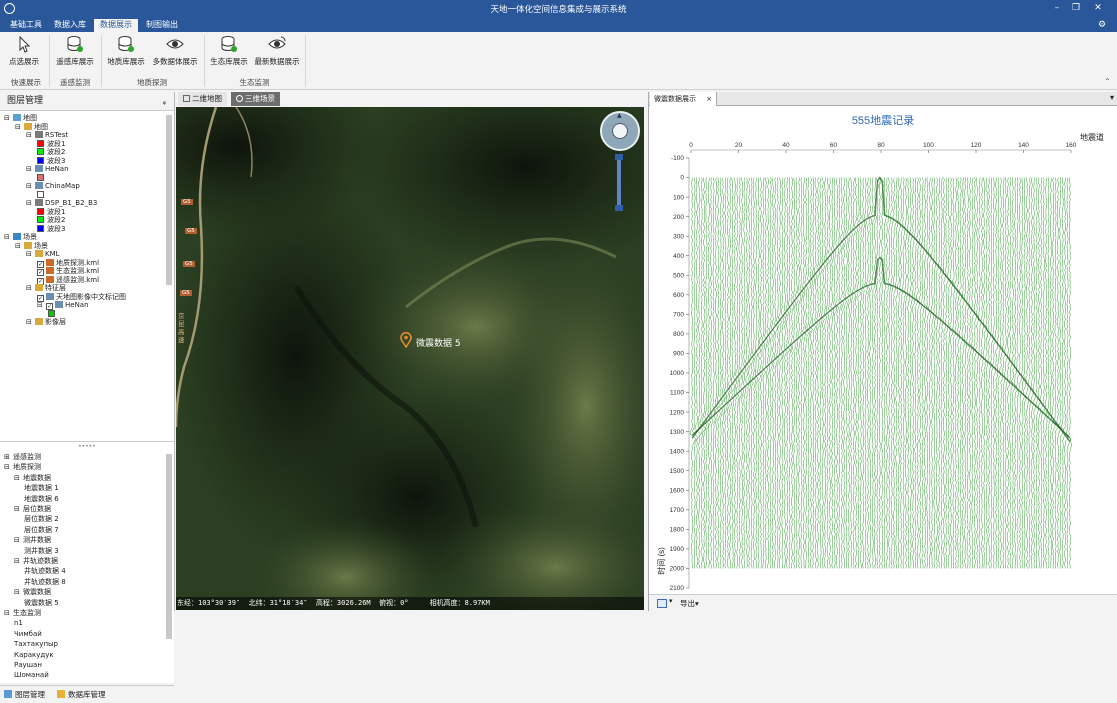  Describe the element at coordinates (709, 99) in the screenshot. I see `close-tab-icon: ×` at that location.